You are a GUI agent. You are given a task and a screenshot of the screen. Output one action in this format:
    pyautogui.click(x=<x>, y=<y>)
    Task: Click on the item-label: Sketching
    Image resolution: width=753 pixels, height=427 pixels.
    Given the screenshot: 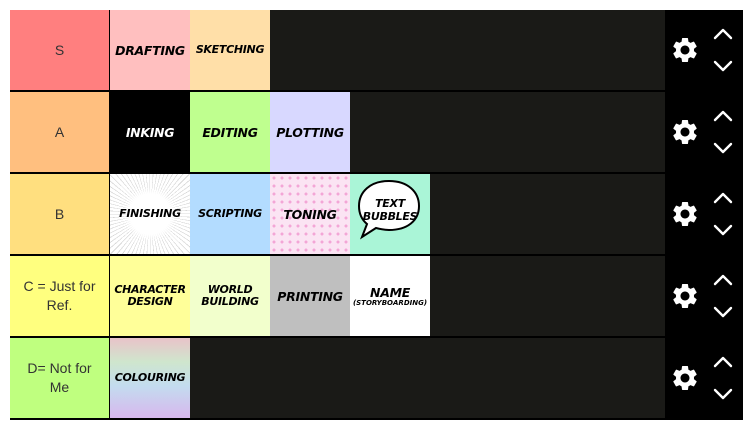 What is the action you would take?
    pyautogui.click(x=230, y=49)
    